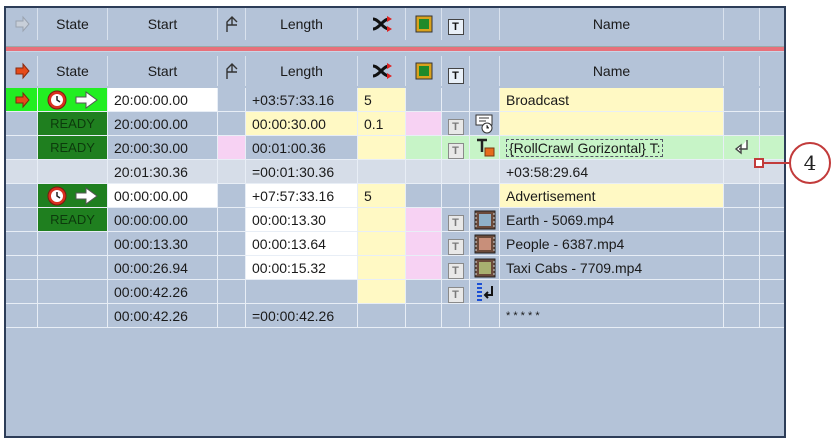 Image resolution: width=834 pixels, height=445 pixels. I want to click on row-length: =00:00:42.26, so click(302, 316).